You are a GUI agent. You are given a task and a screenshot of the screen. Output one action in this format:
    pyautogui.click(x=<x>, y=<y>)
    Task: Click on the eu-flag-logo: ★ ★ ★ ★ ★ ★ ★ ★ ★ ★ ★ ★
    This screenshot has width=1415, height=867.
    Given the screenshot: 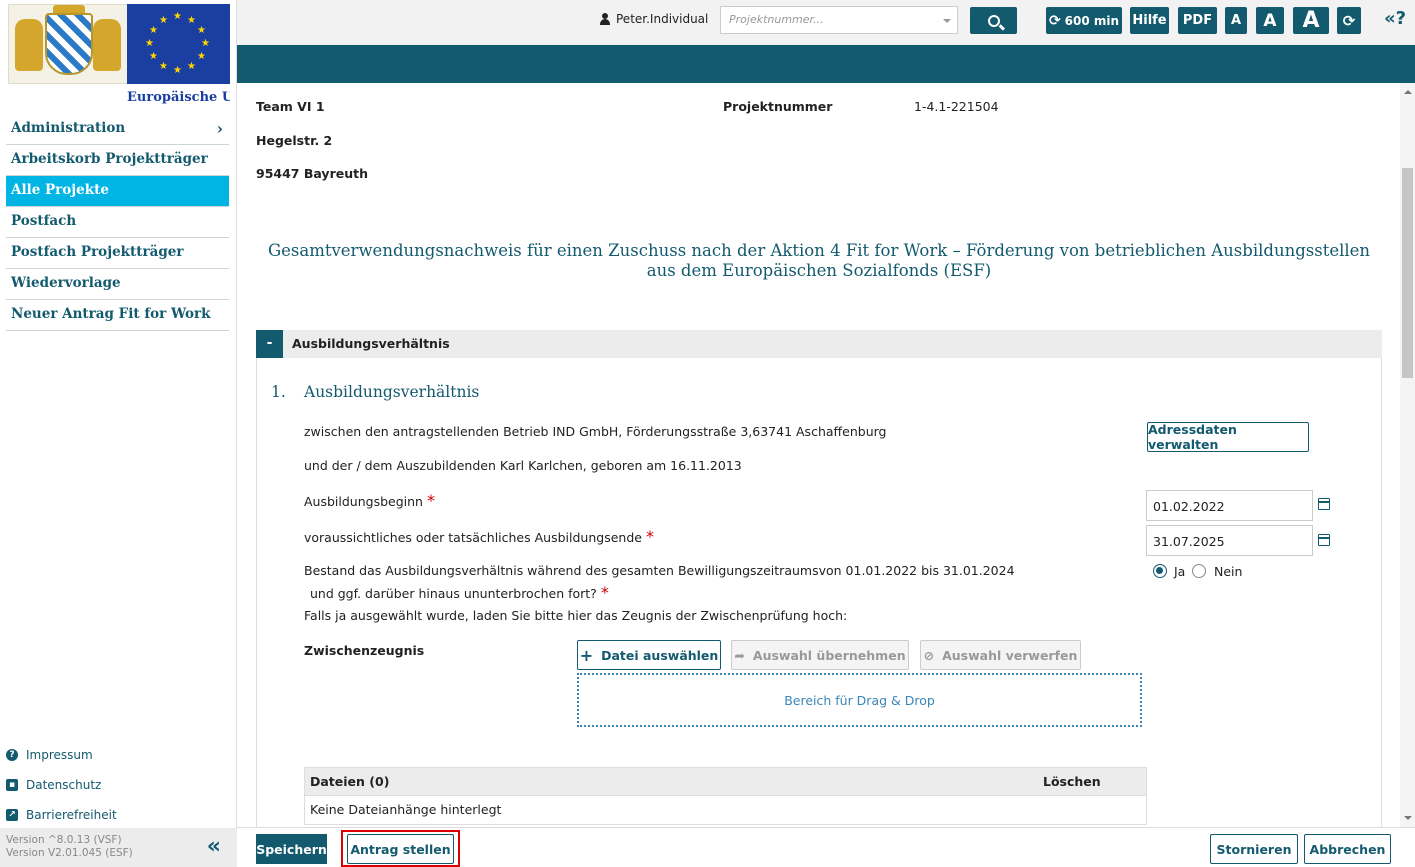 What is the action you would take?
    pyautogui.click(x=178, y=44)
    